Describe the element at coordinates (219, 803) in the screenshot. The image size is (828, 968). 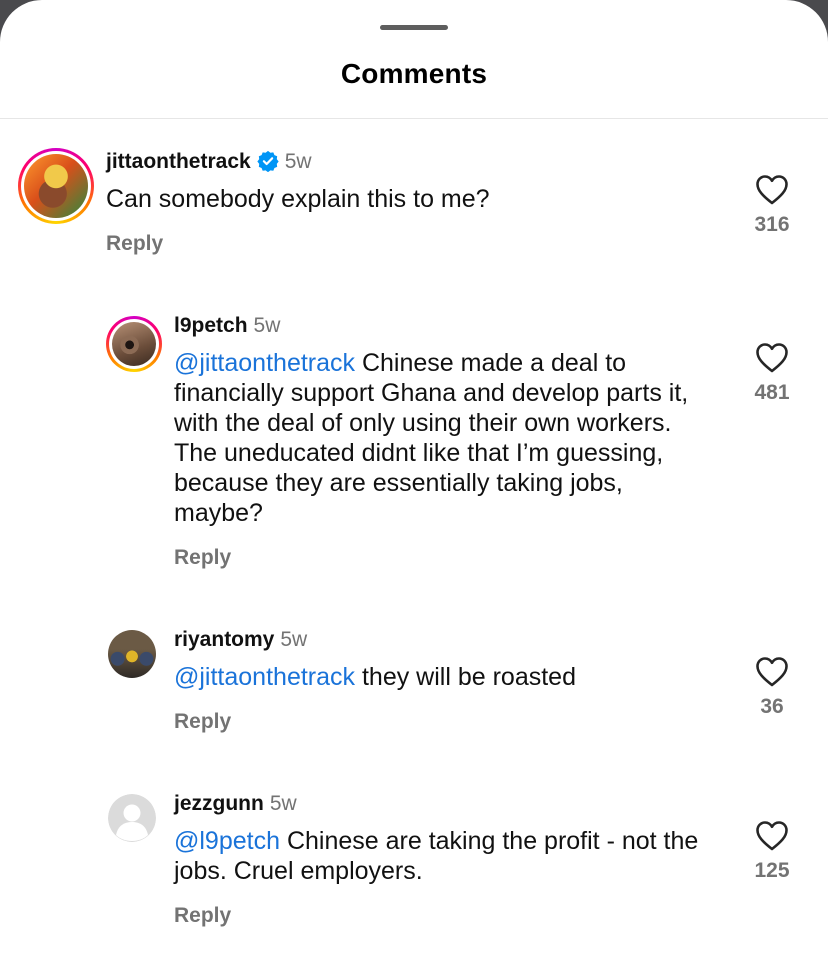
I see `comment-username: jezzgunn` at that location.